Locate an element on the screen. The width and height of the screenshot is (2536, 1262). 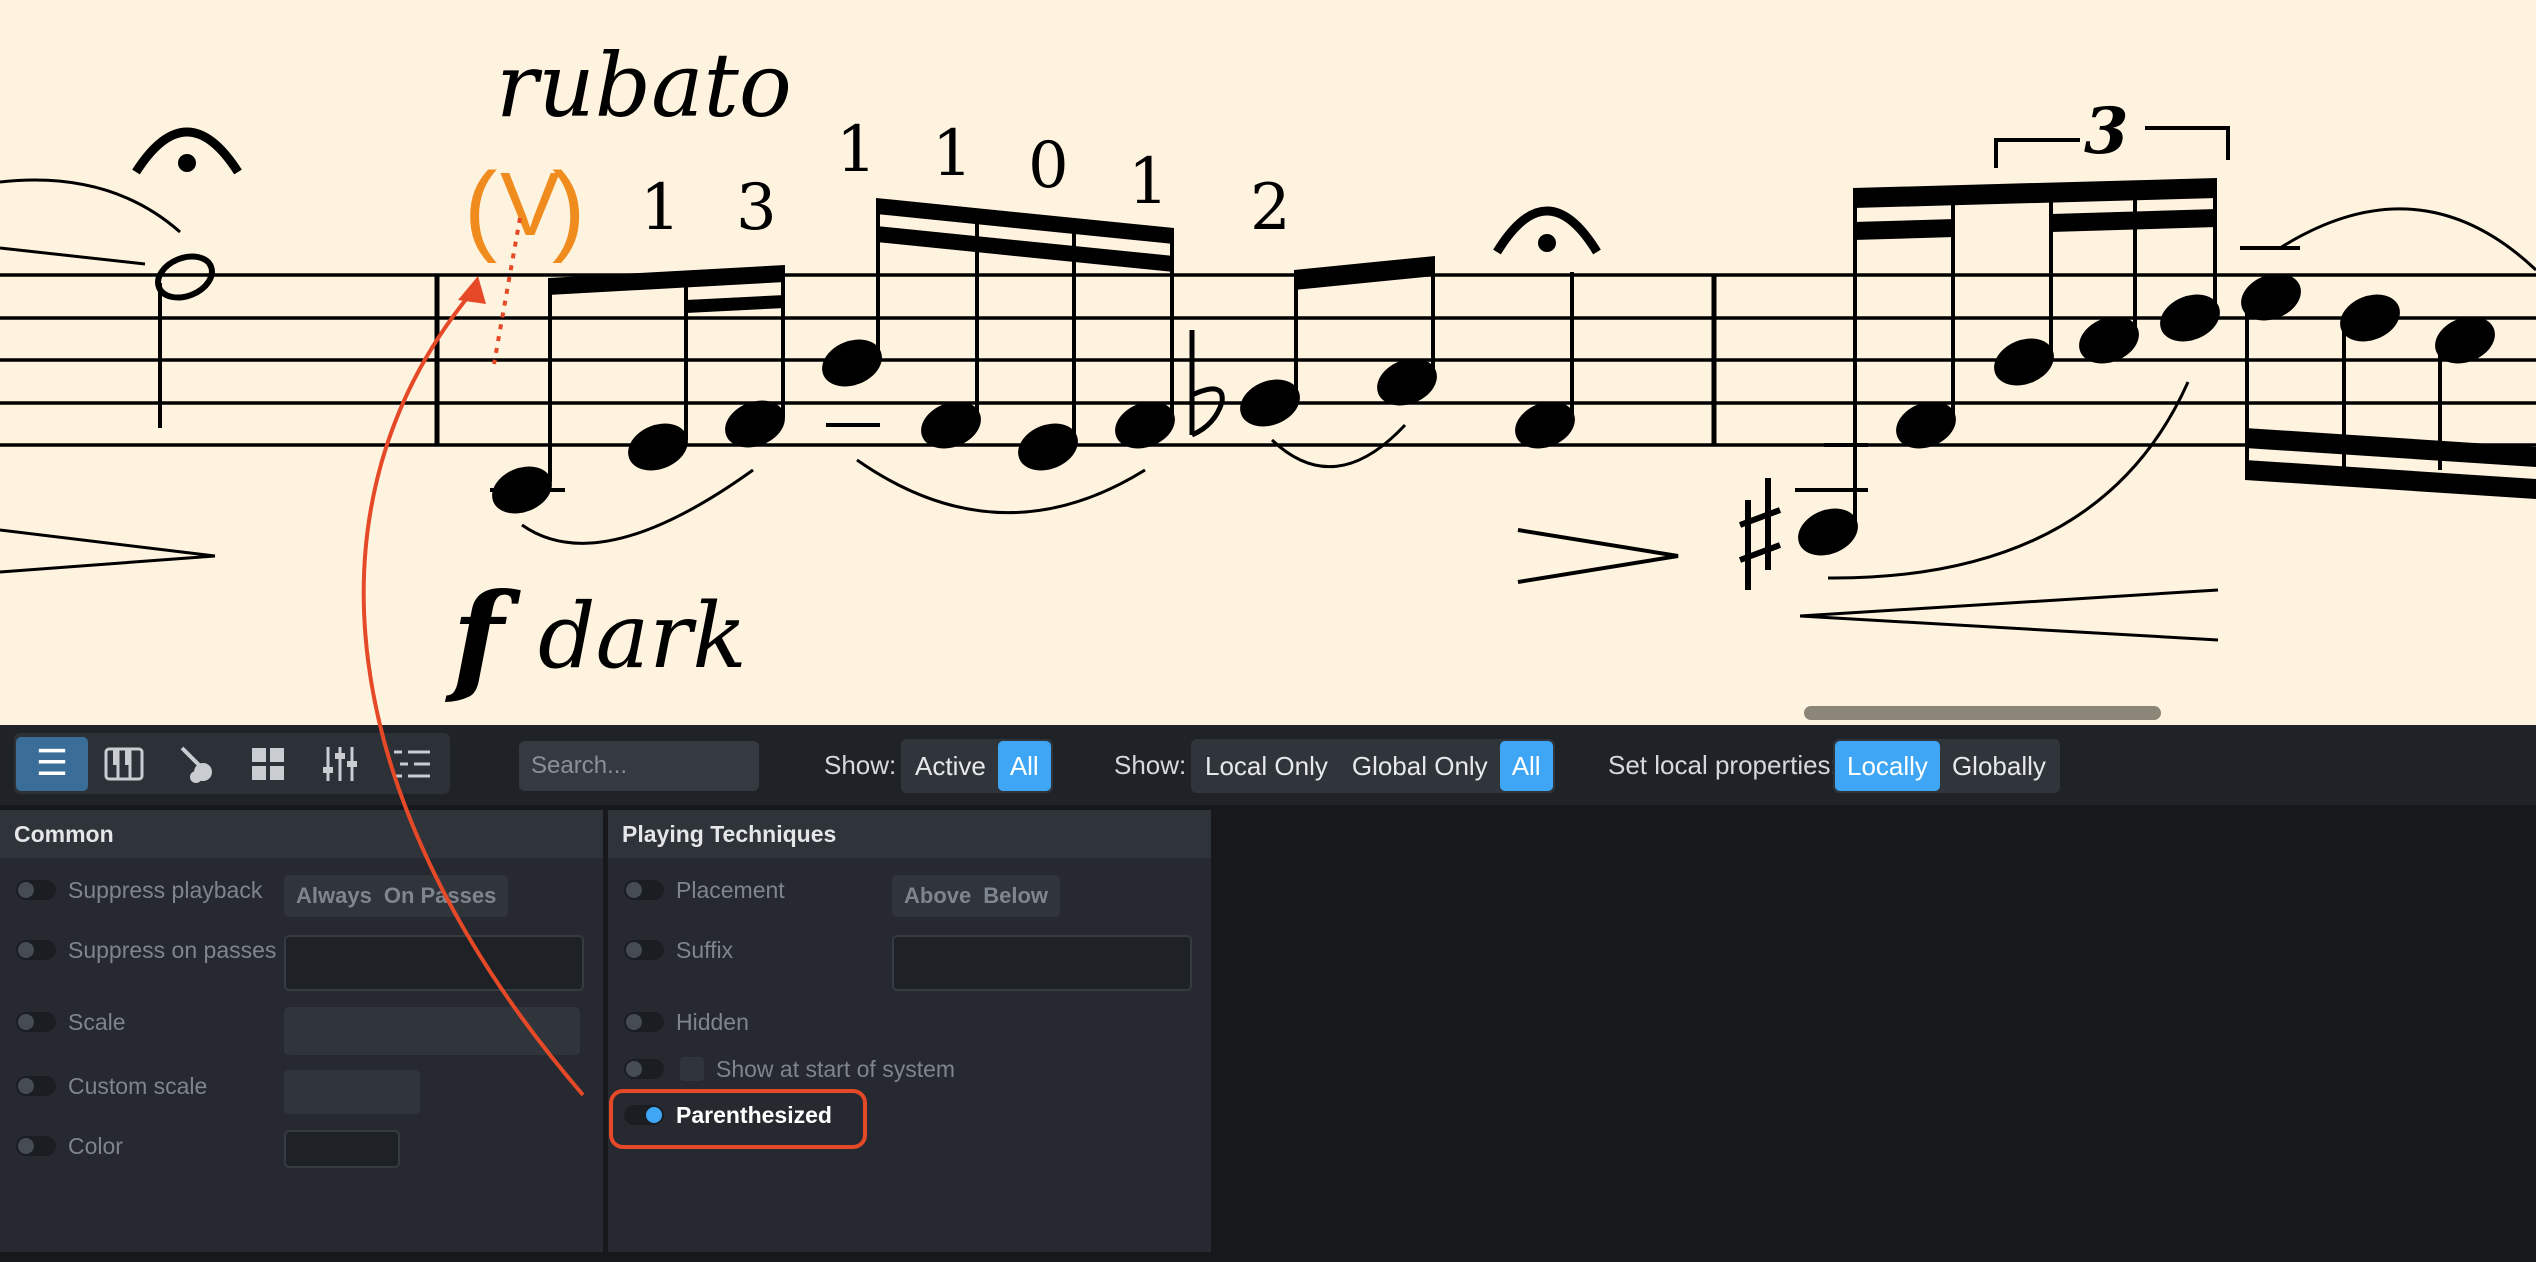
search-input is located at coordinates (639, 766).